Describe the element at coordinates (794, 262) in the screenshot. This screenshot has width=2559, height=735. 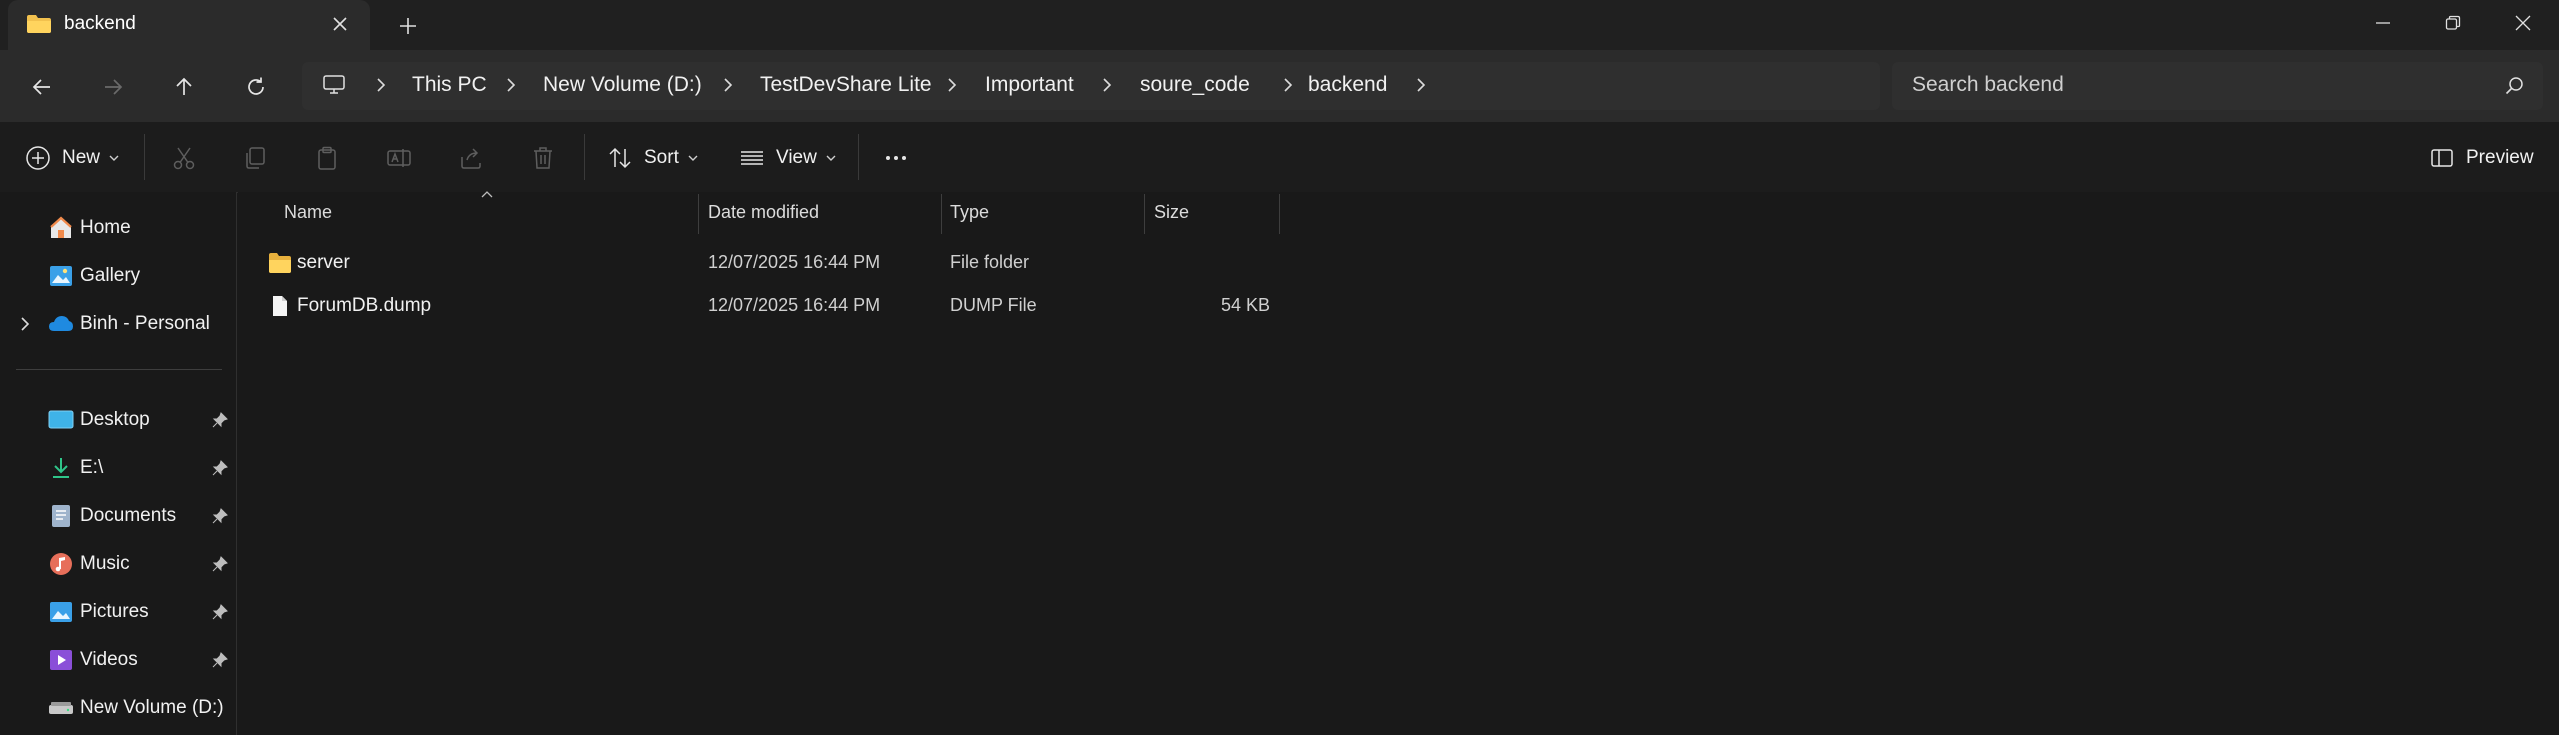
I see `file-date-modified: 12/07/2025 16:44 PM` at that location.